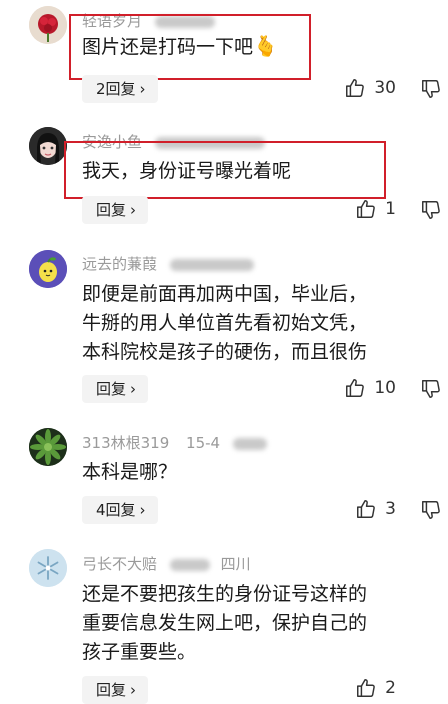 The height and width of the screenshot is (704, 448). What do you see at coordinates (187, 171) in the screenshot?
I see `comment-text: 我天，身份证号曝光着呢` at bounding box center [187, 171].